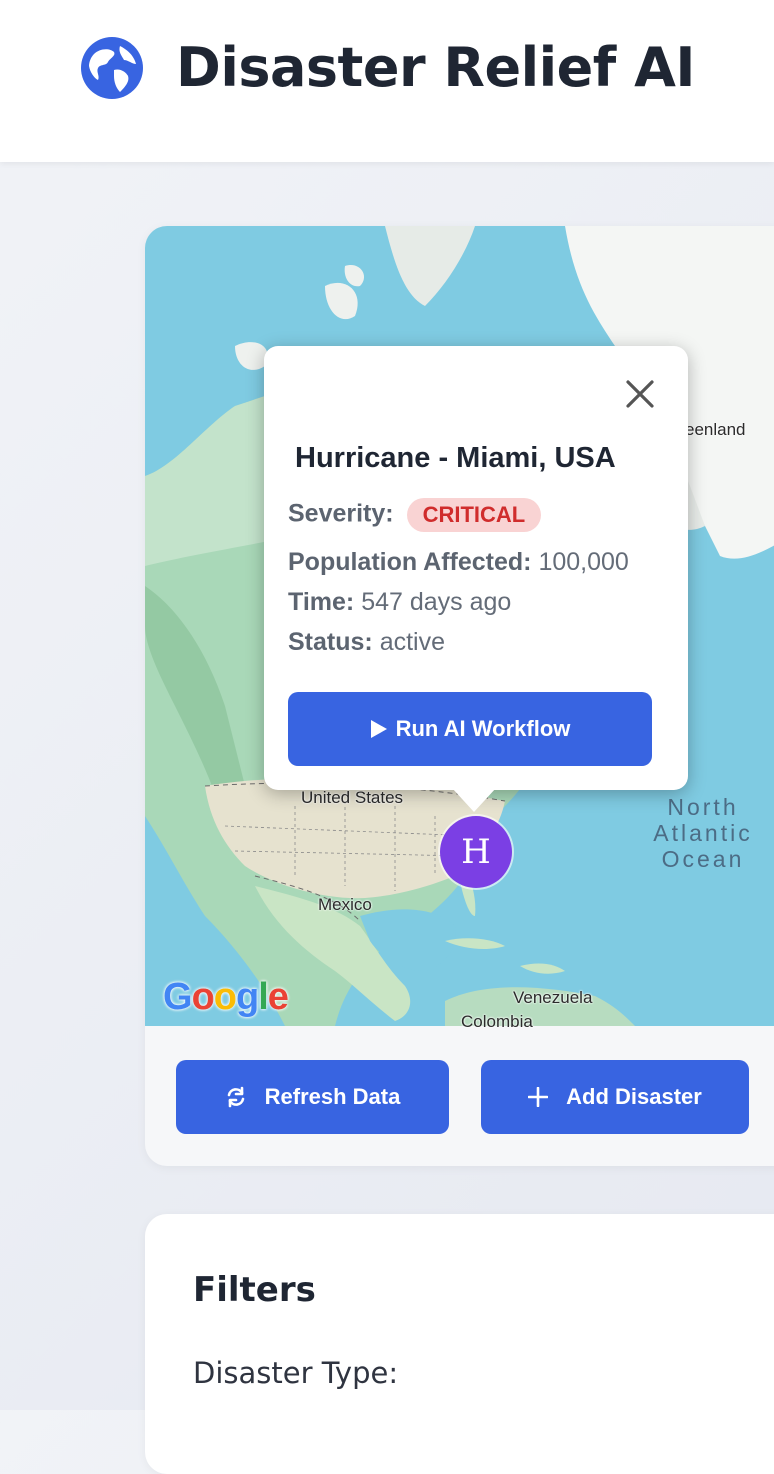 This screenshot has width=774, height=1474. I want to click on time-label: Time:, so click(321, 602).